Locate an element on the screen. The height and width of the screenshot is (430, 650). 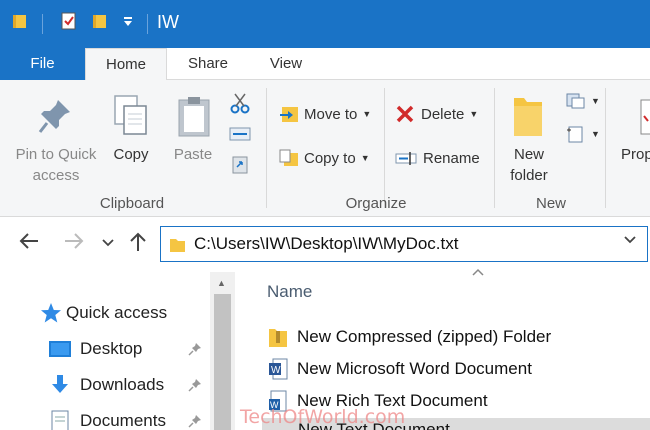
paste-shortcut-icon is located at coordinates (240, 164).